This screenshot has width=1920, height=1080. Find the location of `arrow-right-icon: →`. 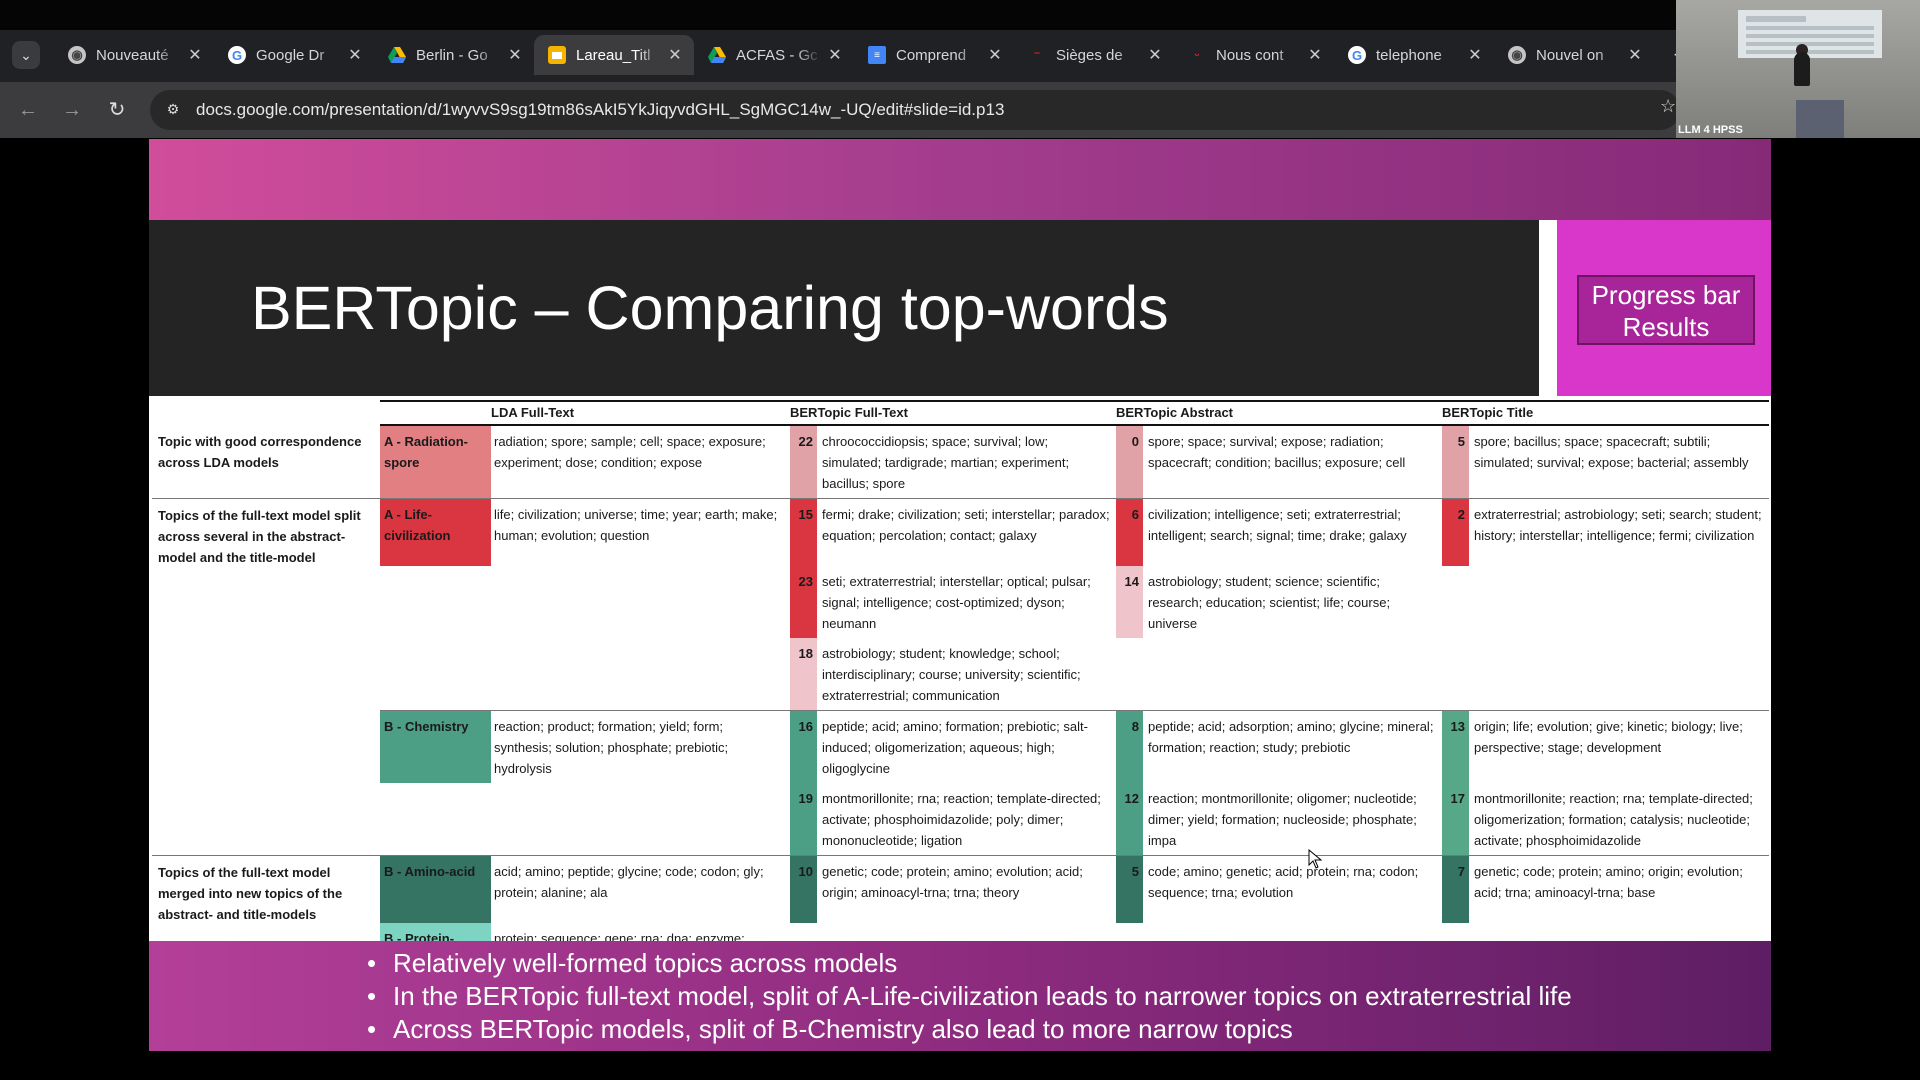

arrow-right-icon: → is located at coordinates (72, 110).